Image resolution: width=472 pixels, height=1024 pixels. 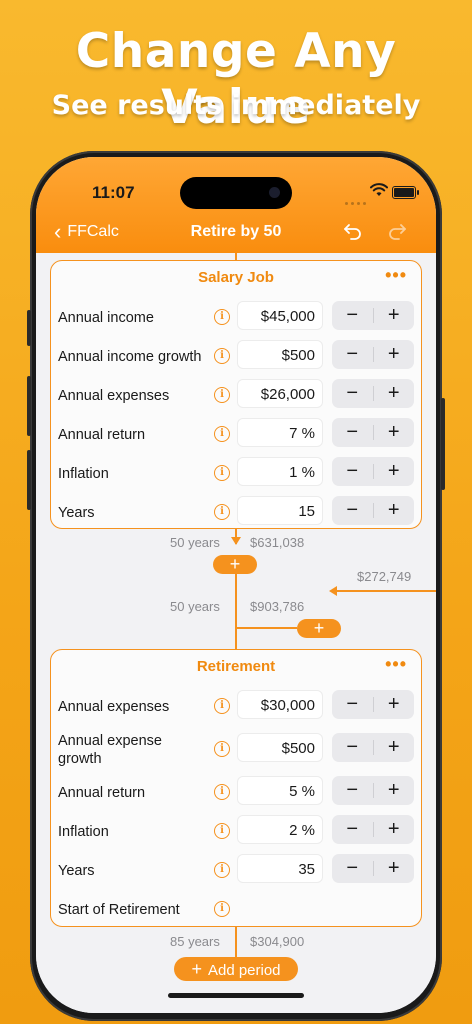 What do you see at coordinates (29, 328) in the screenshot?
I see `phone-side-button` at bounding box center [29, 328].